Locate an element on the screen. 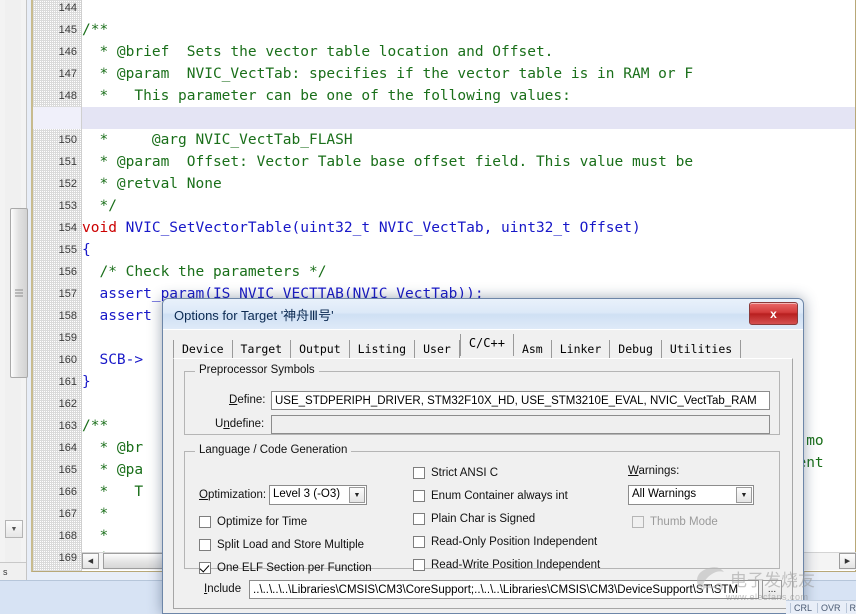 The image size is (856, 614). code-line: { is located at coordinates (86, 250).